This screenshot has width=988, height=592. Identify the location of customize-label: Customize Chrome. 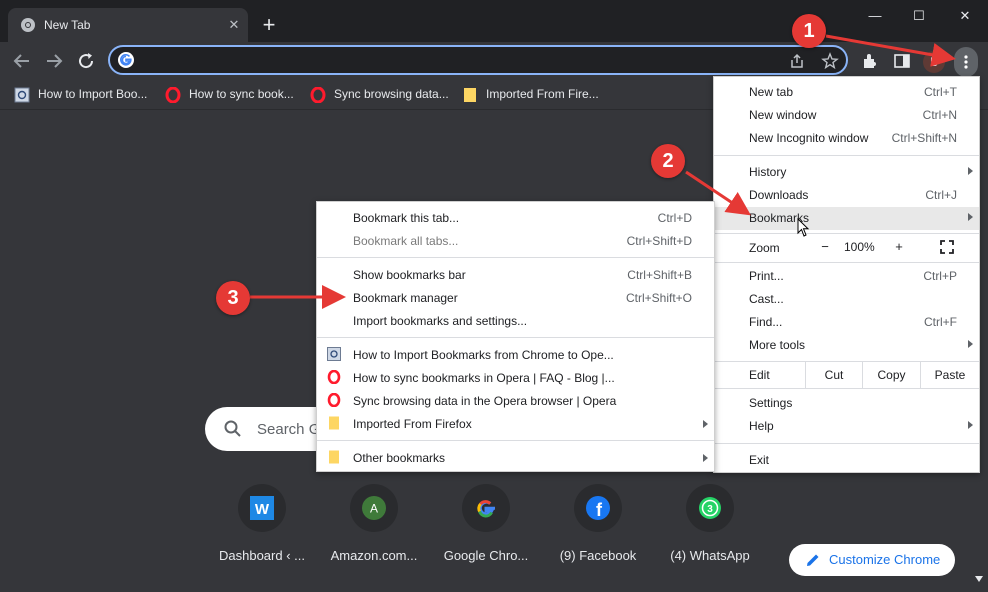
(885, 559).